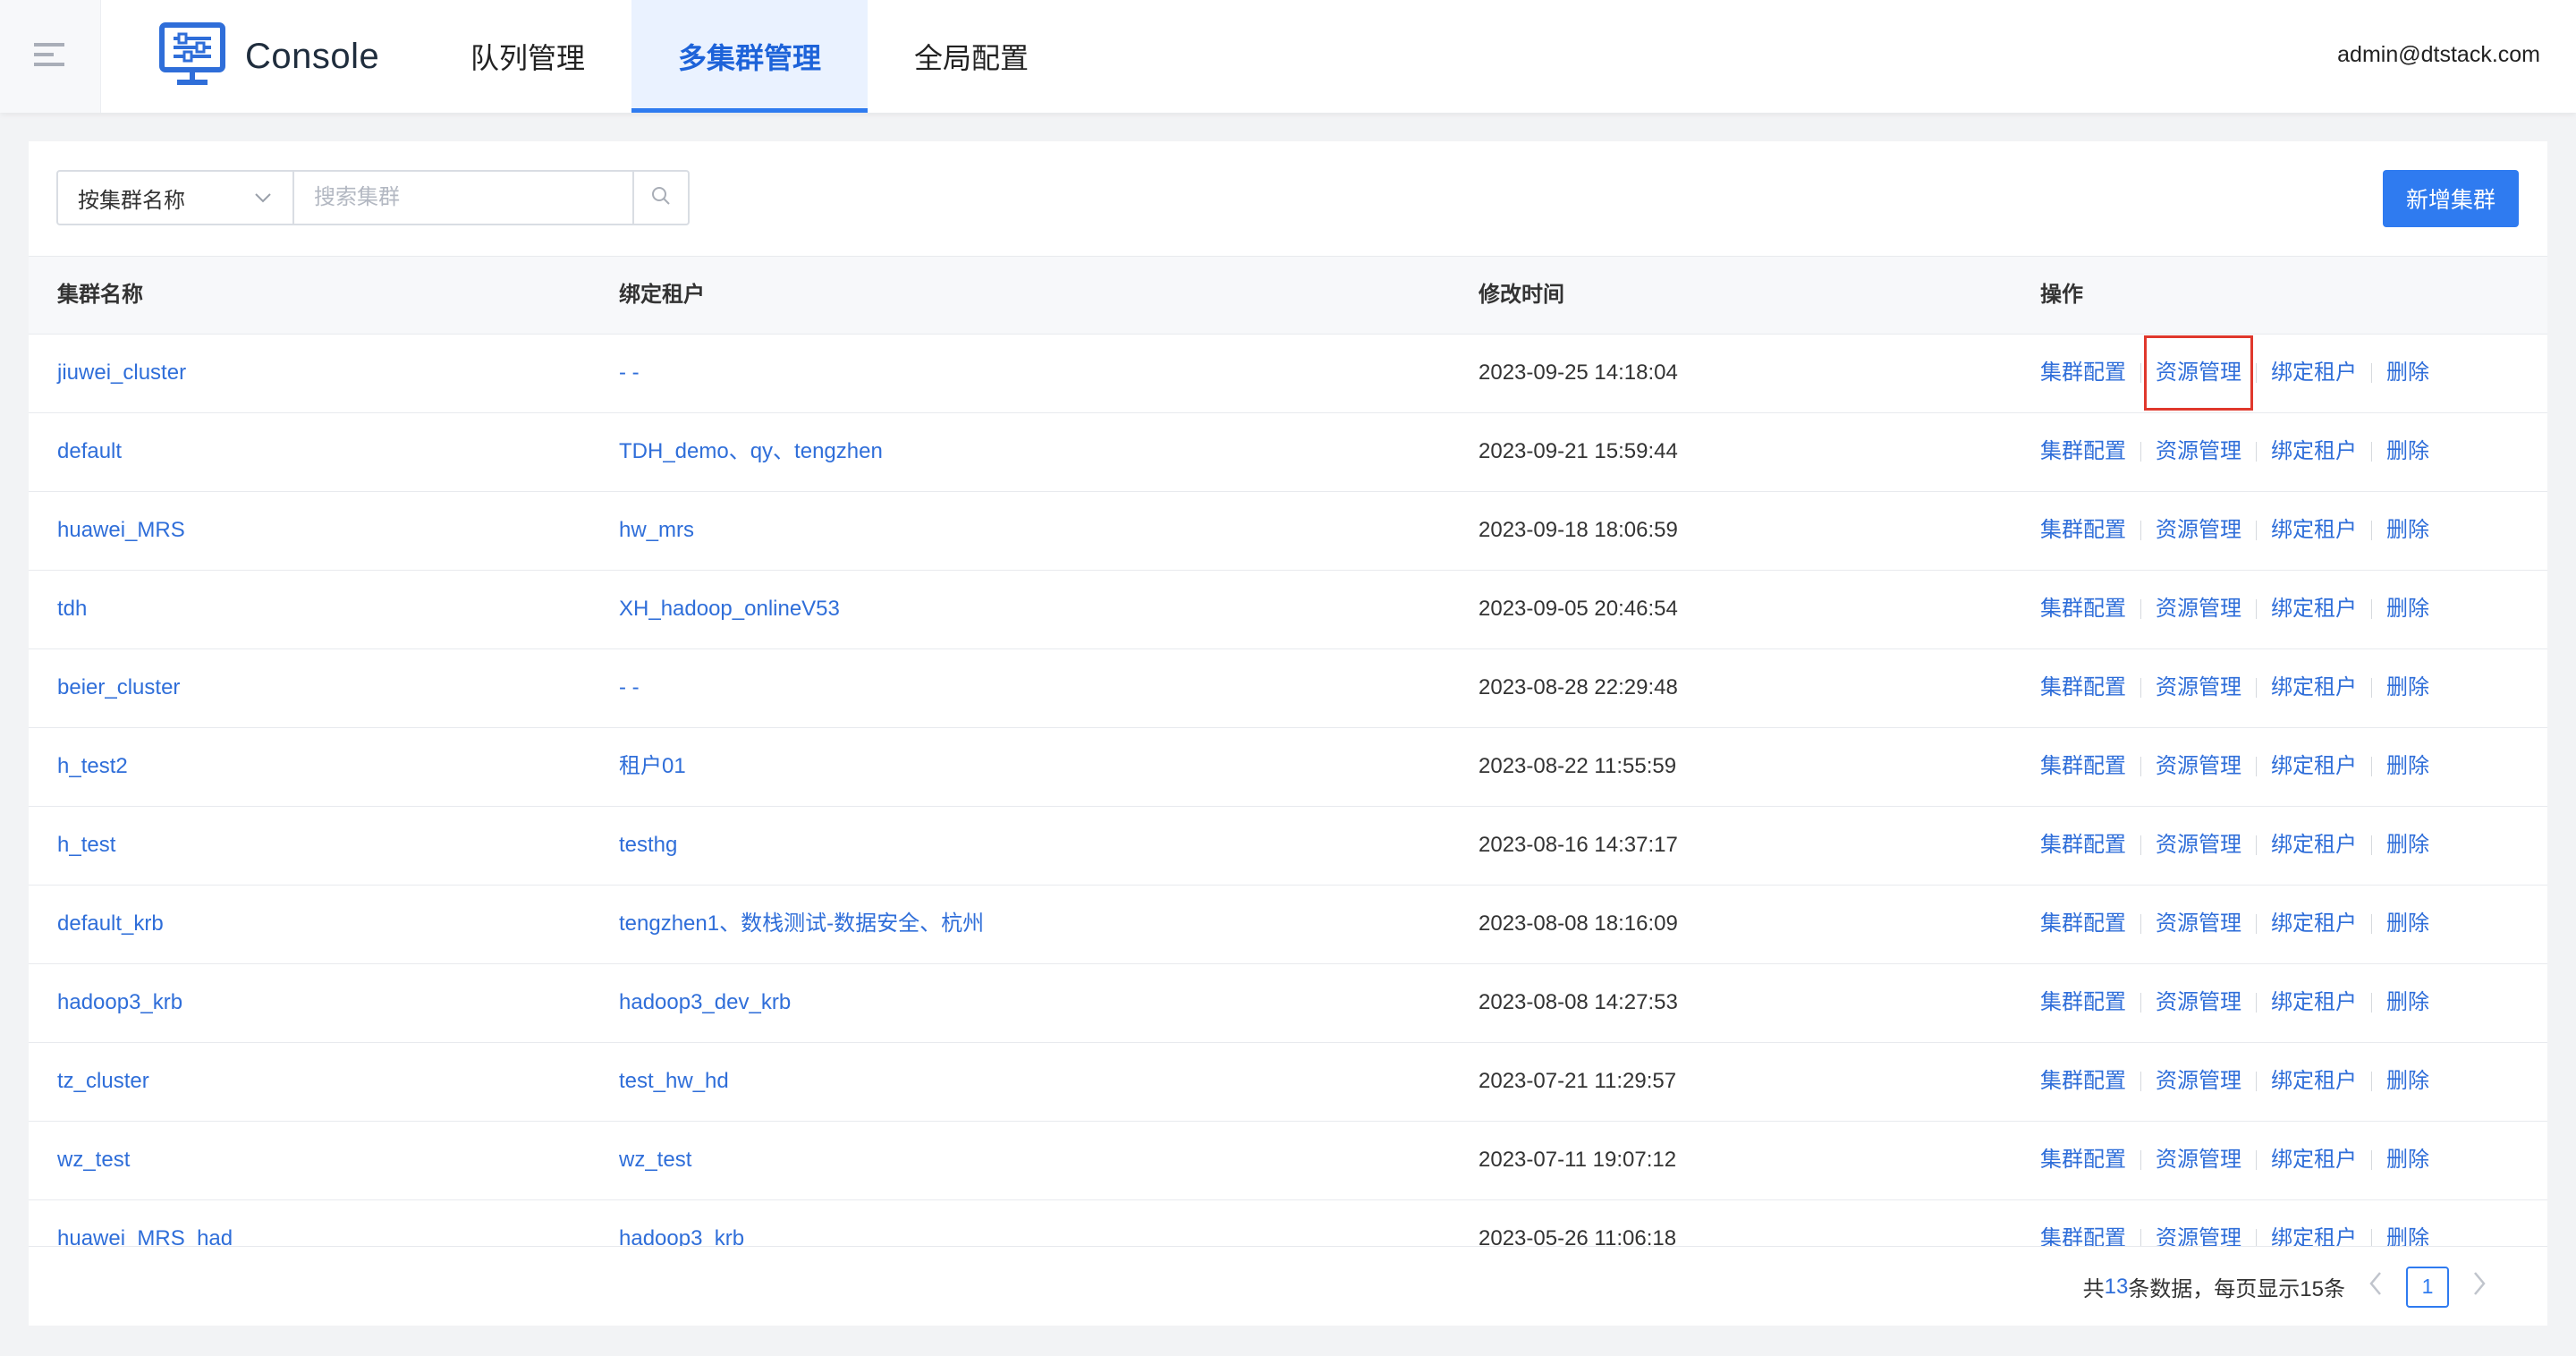  What do you see at coordinates (656, 530) in the screenshot?
I see `bound-tenants-link: hw_mrs` at bounding box center [656, 530].